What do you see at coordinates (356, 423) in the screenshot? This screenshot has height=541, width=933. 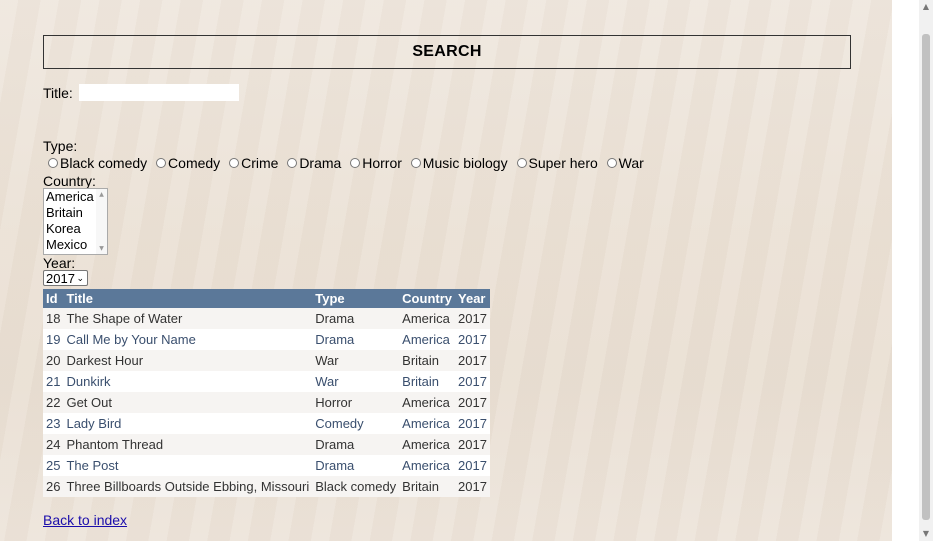 I see `cell-type: Comedy` at bounding box center [356, 423].